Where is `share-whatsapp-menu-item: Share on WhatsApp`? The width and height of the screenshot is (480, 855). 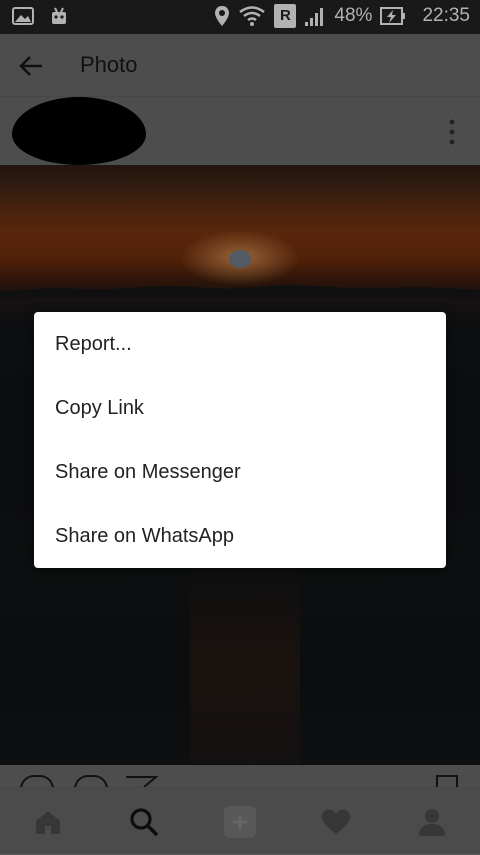 share-whatsapp-menu-item: Share on WhatsApp is located at coordinates (240, 536).